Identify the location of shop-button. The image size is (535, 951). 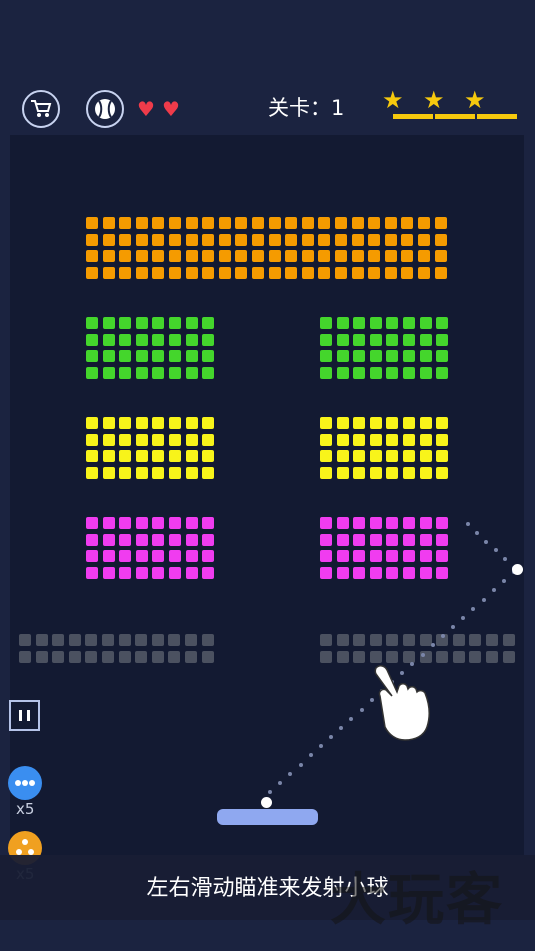
(41, 109).